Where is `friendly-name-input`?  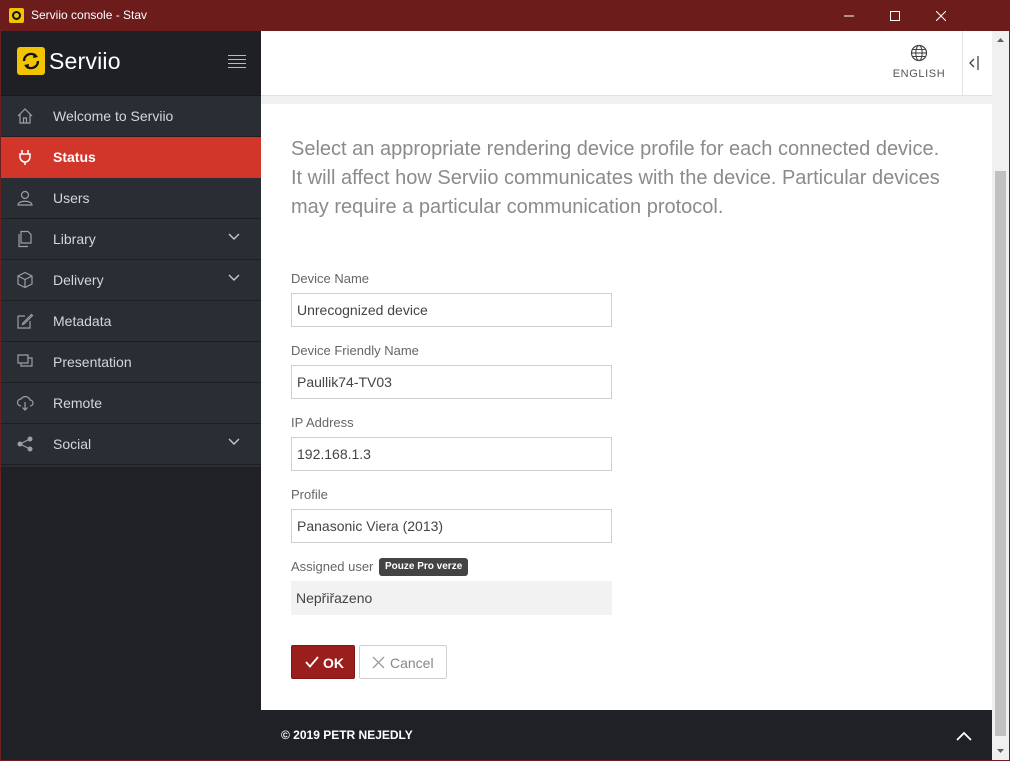
friendly-name-input is located at coordinates (451, 382).